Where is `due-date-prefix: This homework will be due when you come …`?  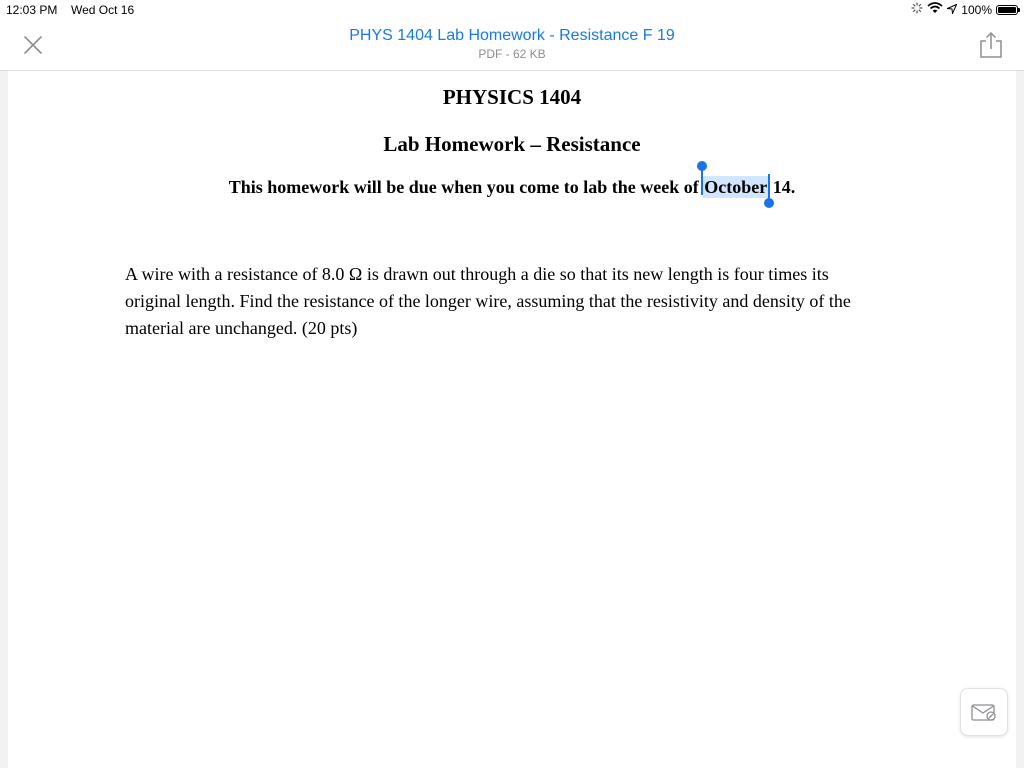 due-date-prefix: This homework will be due when you come … is located at coordinates (463, 187).